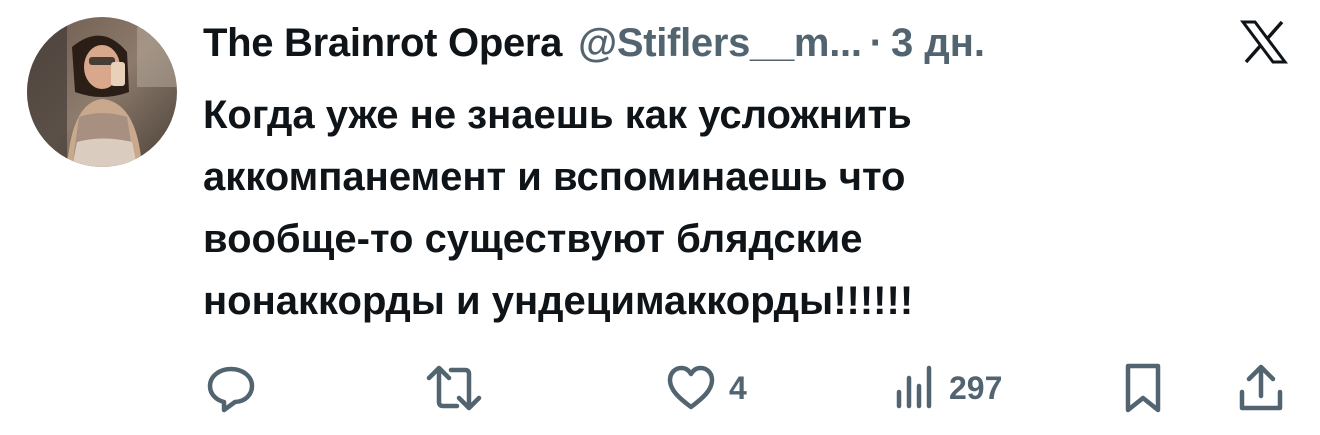 The image size is (1320, 435). Describe the element at coordinates (738, 387) in the screenshot. I see `like-count: 4` at that location.